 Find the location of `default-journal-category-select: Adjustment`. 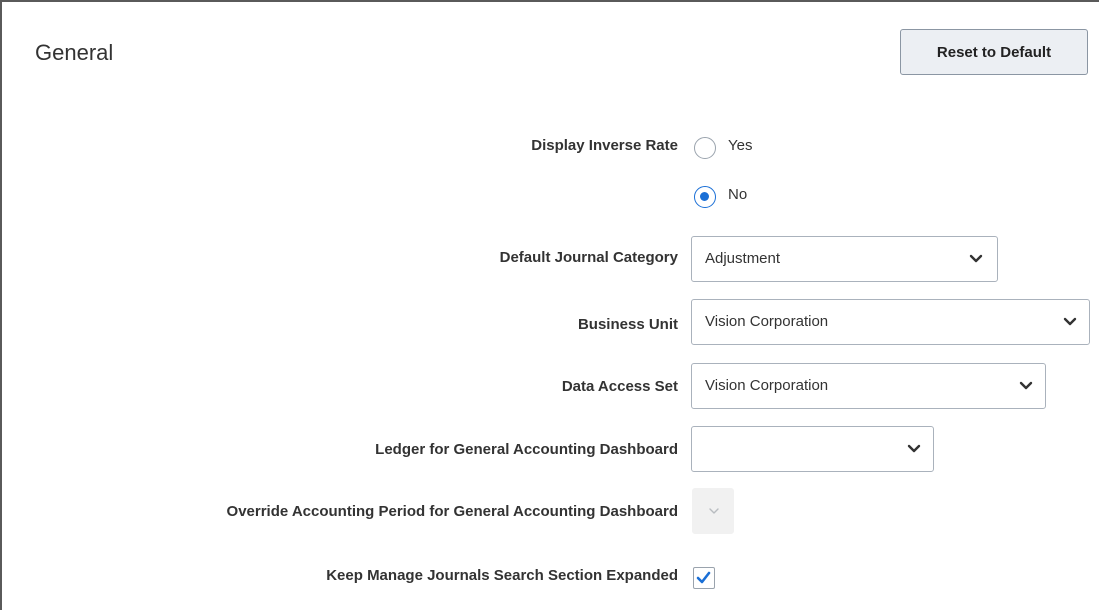

default-journal-category-select: Adjustment is located at coordinates (844, 259).